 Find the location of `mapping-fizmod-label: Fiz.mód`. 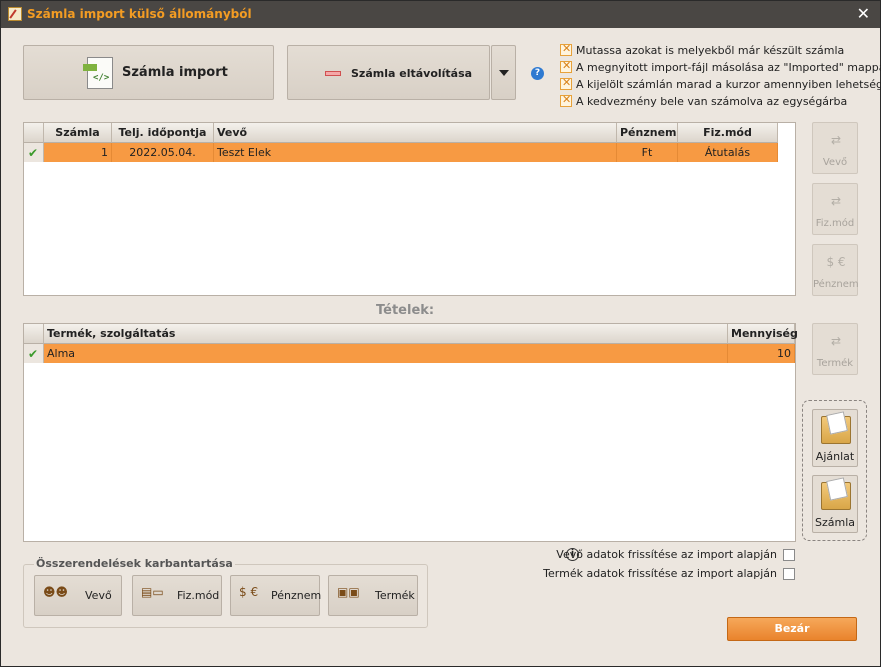

mapping-fizmod-label: Fiz.mód is located at coordinates (198, 595).